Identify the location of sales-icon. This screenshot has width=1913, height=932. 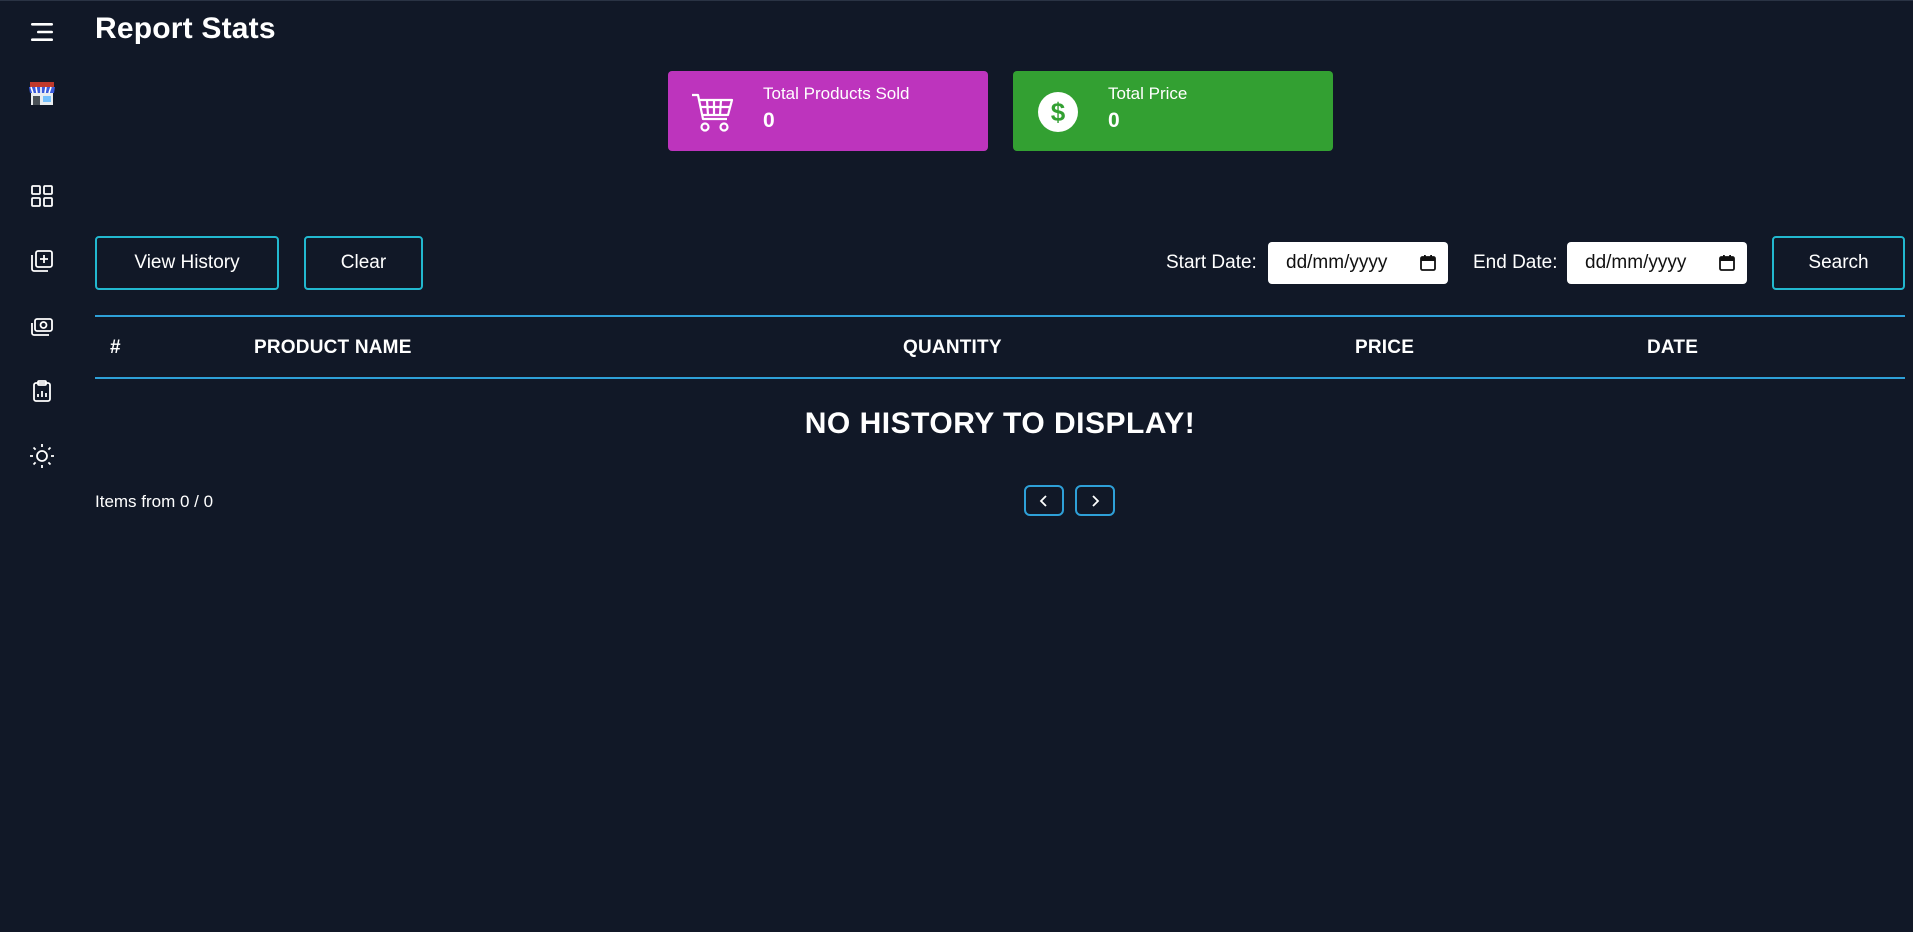
(42, 326).